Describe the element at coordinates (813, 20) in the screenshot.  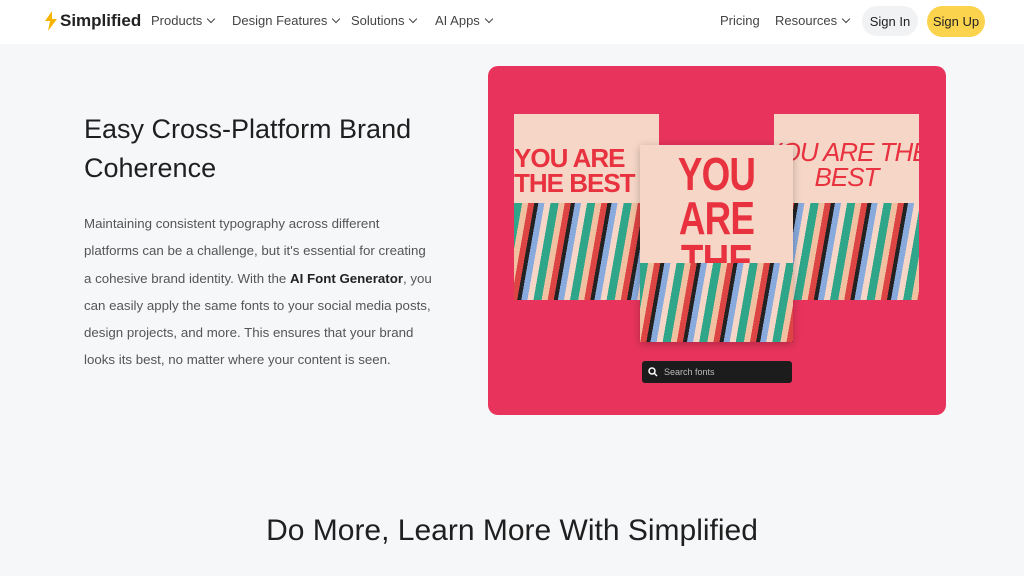
I see `nav-resources: Resources` at that location.